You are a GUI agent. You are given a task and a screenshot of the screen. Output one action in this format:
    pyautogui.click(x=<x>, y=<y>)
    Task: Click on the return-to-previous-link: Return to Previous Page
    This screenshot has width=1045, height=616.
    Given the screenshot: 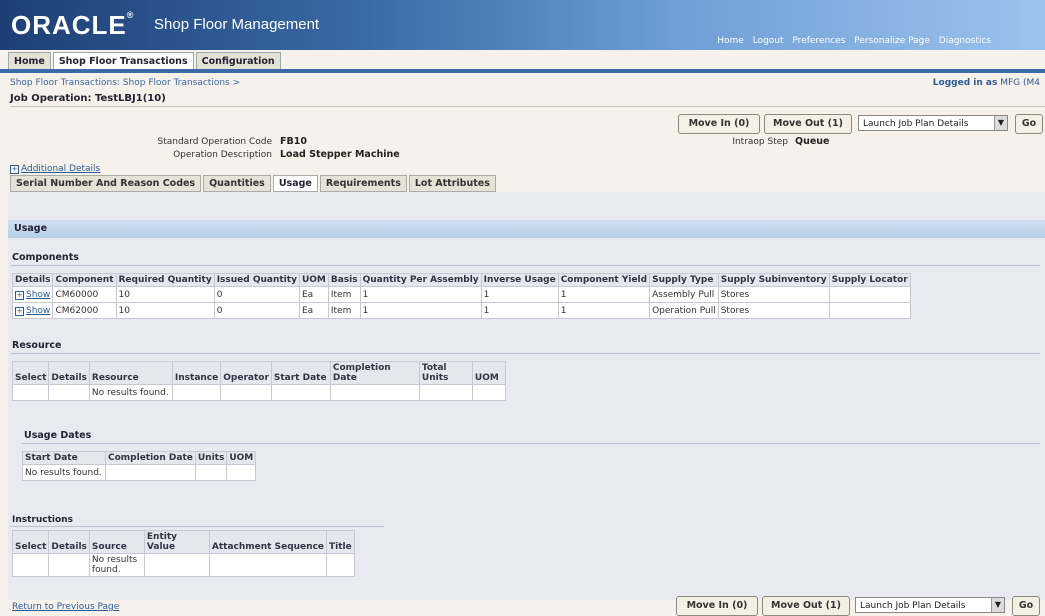 What is the action you would take?
    pyautogui.click(x=65, y=607)
    